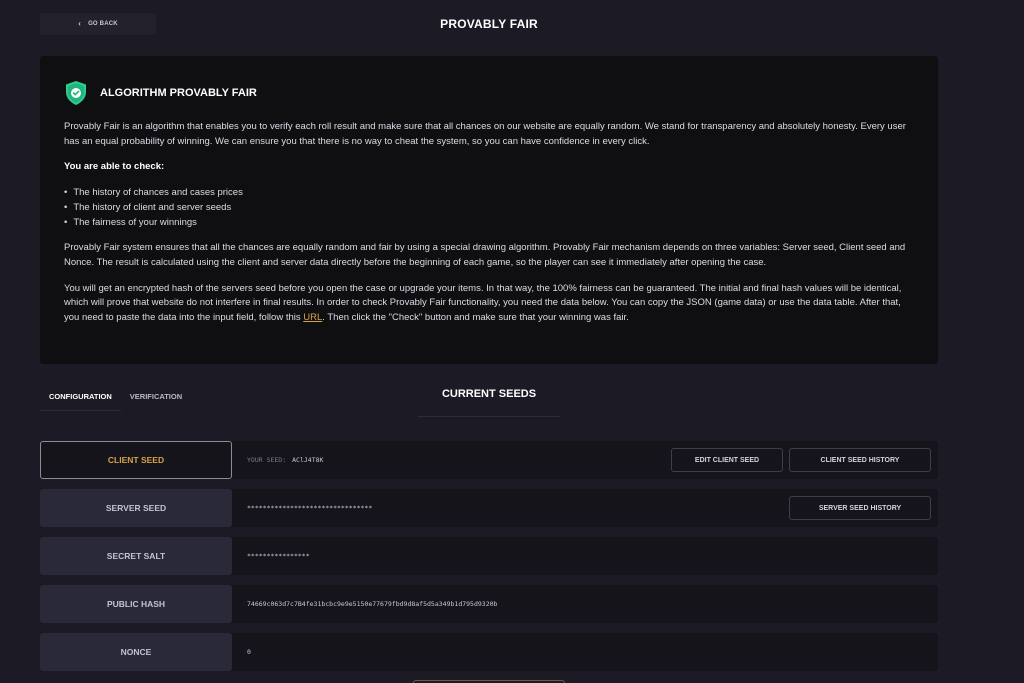 This screenshot has height=683, width=1024. What do you see at coordinates (178, 93) in the screenshot?
I see `info-title: ALGORITHM PROVABLY FAIR` at bounding box center [178, 93].